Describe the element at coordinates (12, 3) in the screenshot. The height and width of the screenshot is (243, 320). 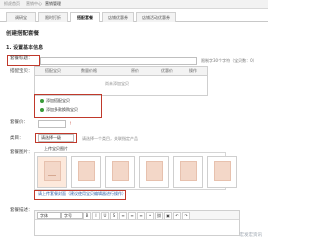
I see `breadcrumb-home: 抓虎首页` at that location.